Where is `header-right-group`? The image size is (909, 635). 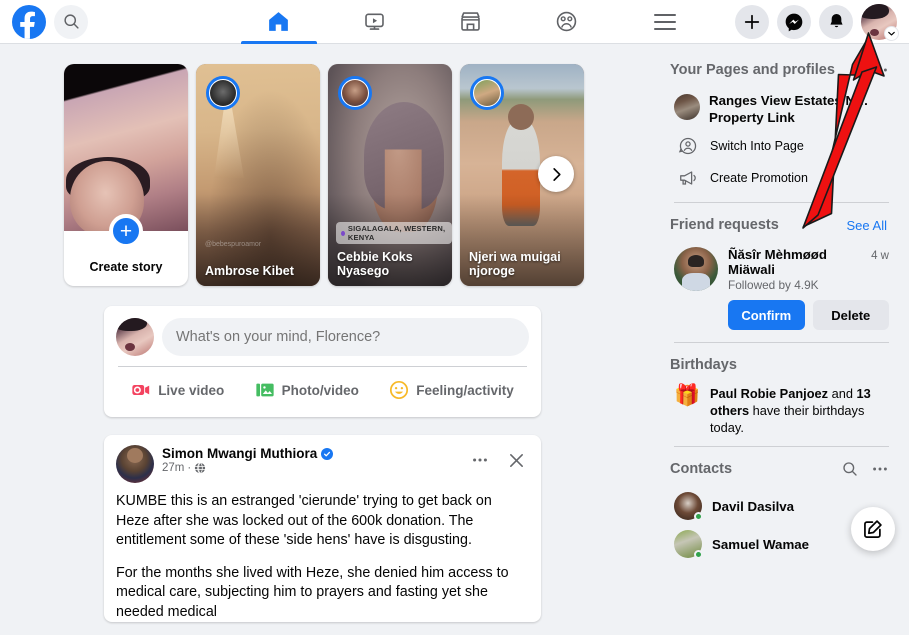 header-right-group is located at coordinates (777, 22).